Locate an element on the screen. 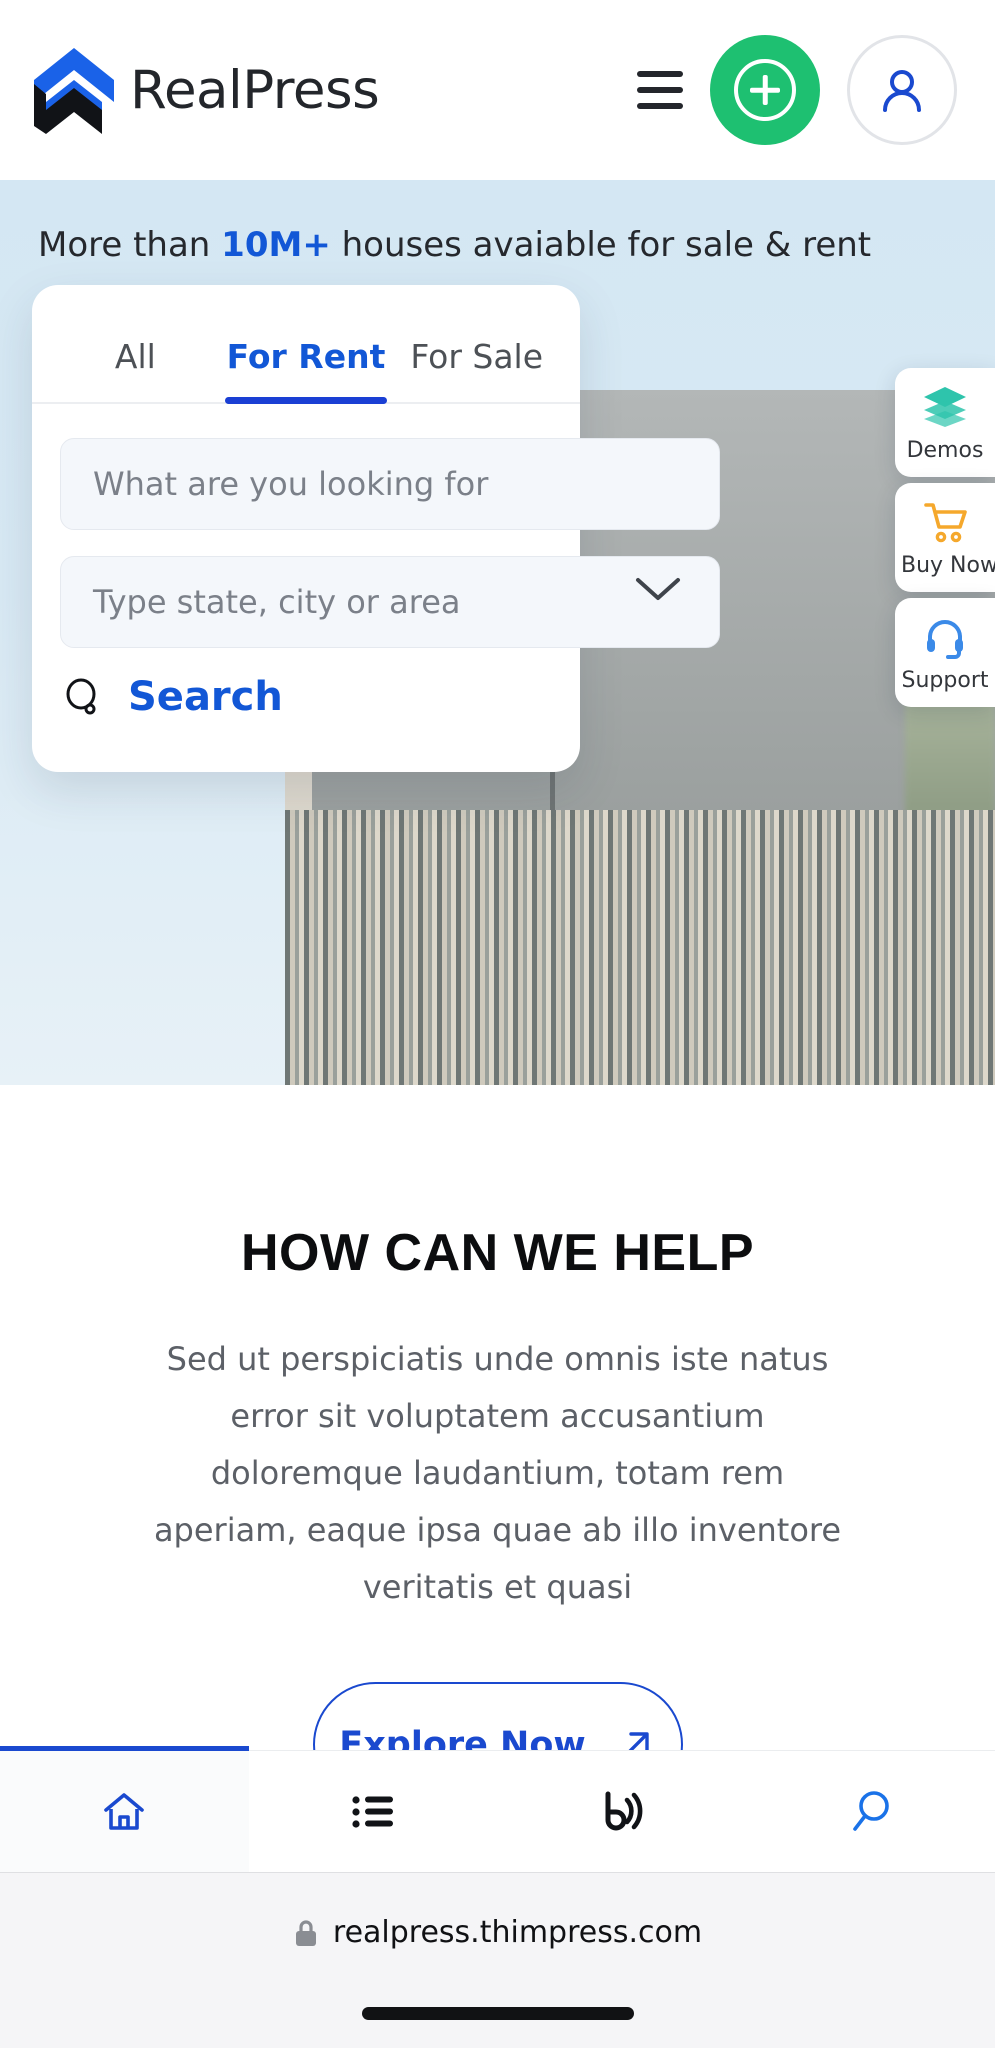 This screenshot has height=2048, width=995. brand-name: RealPress is located at coordinates (255, 90).